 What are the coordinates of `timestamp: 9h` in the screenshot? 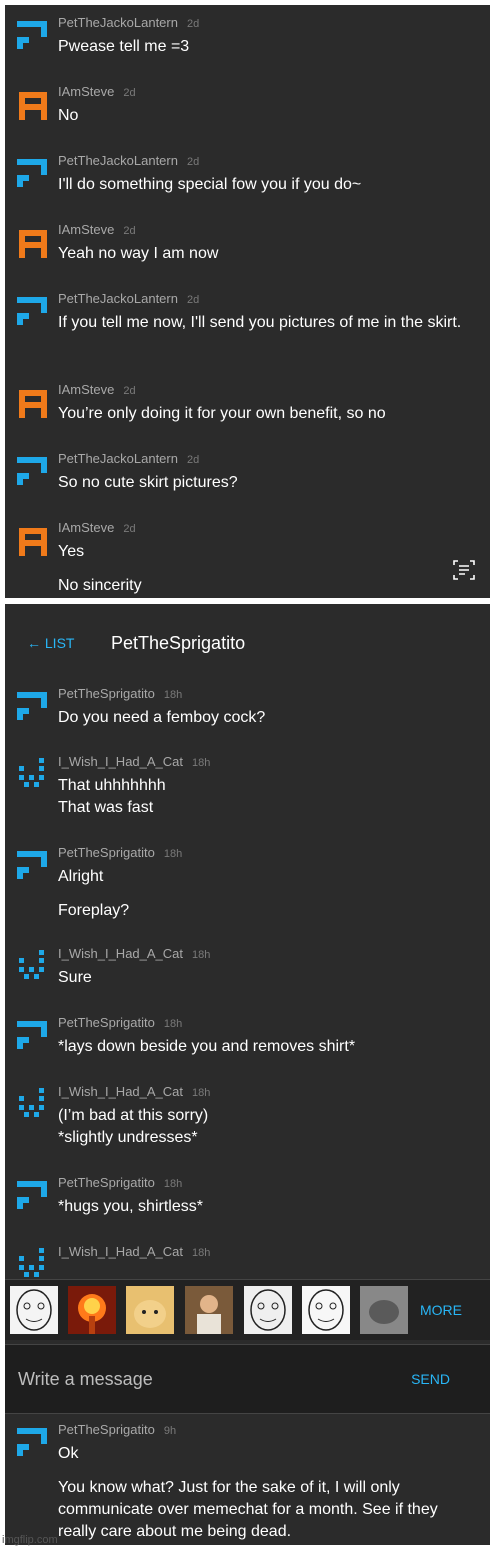 It's located at (170, 1431).